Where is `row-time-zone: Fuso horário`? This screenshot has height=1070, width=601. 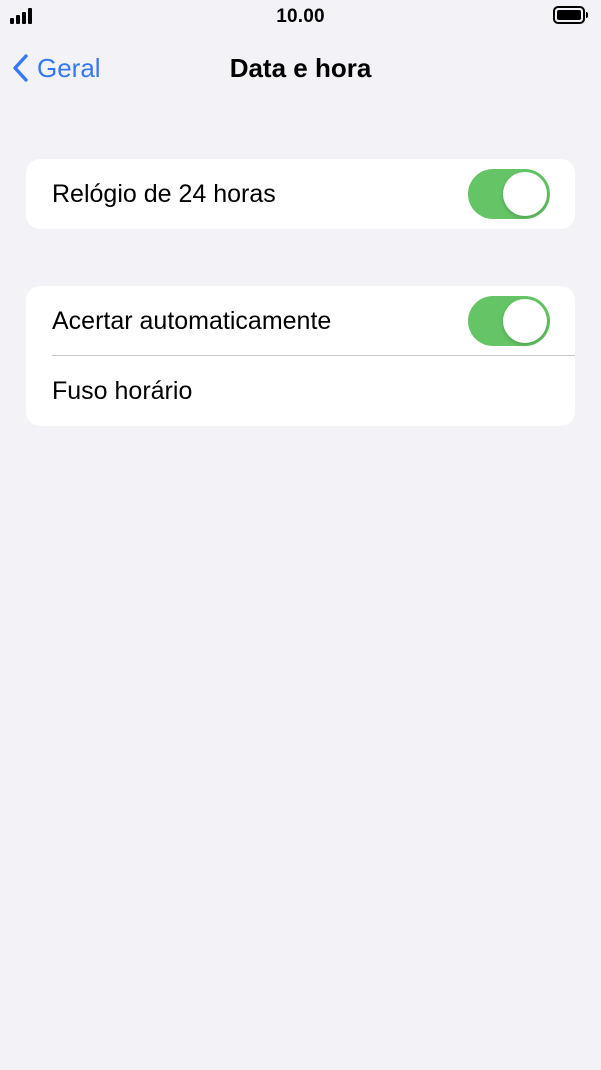
row-time-zone: Fuso horário is located at coordinates (300, 391).